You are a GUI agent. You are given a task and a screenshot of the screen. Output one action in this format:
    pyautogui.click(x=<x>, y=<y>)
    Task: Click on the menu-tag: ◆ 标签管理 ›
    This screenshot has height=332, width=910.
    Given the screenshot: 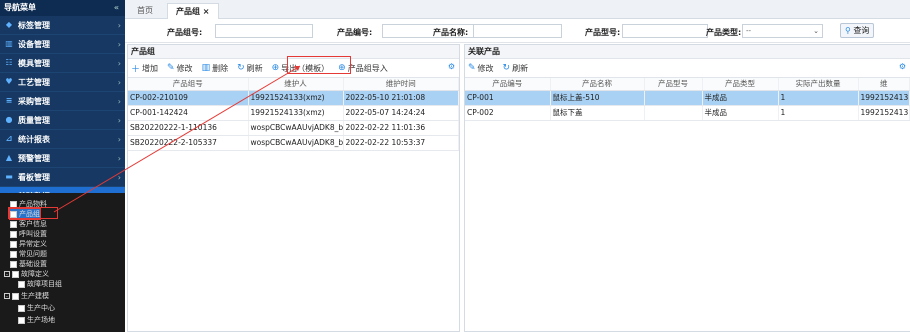 What is the action you would take?
    pyautogui.click(x=62, y=25)
    